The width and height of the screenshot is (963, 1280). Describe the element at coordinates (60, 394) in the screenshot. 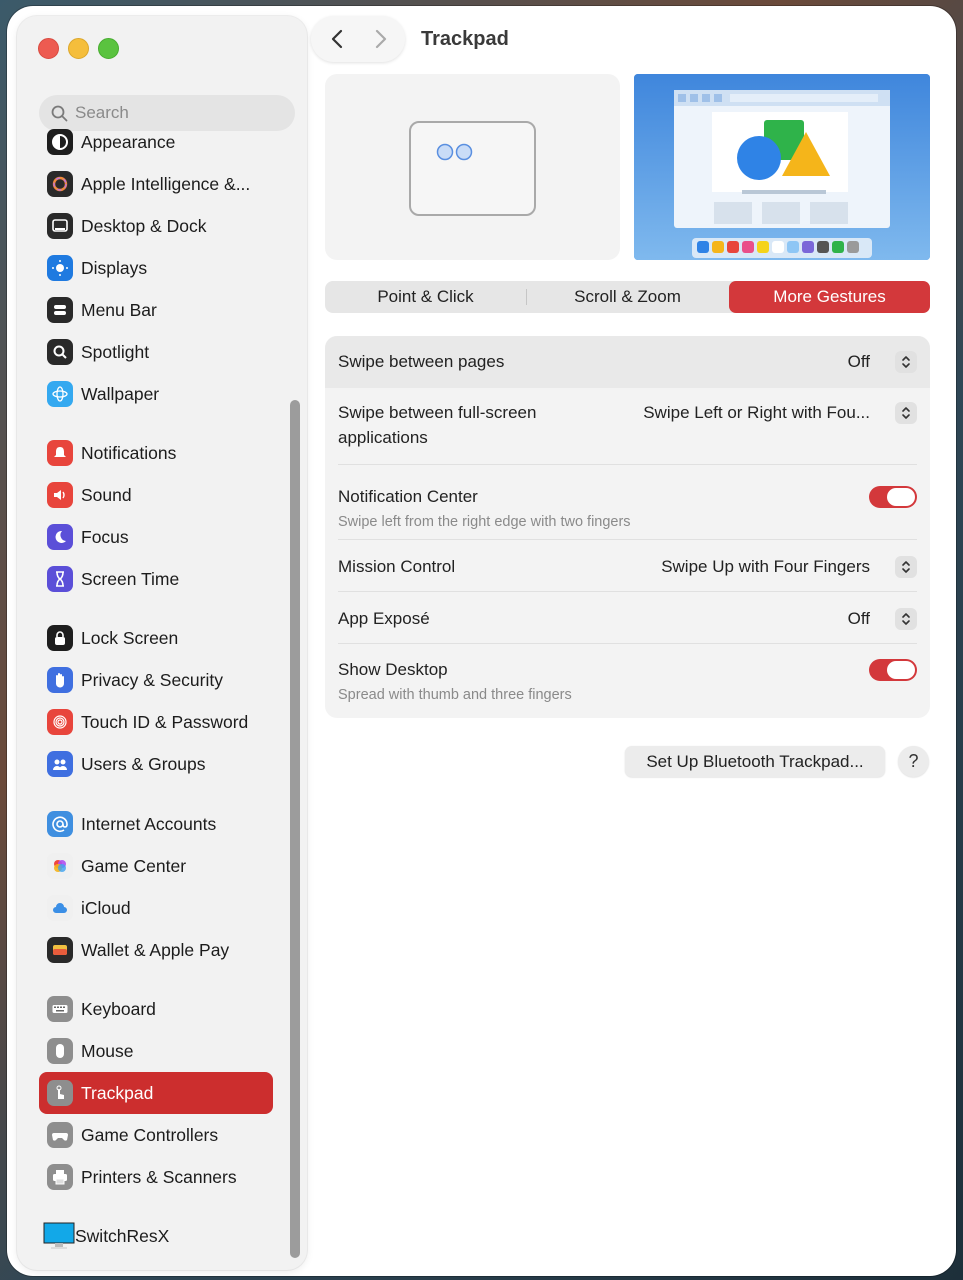

I see `wallpaper-icon` at that location.